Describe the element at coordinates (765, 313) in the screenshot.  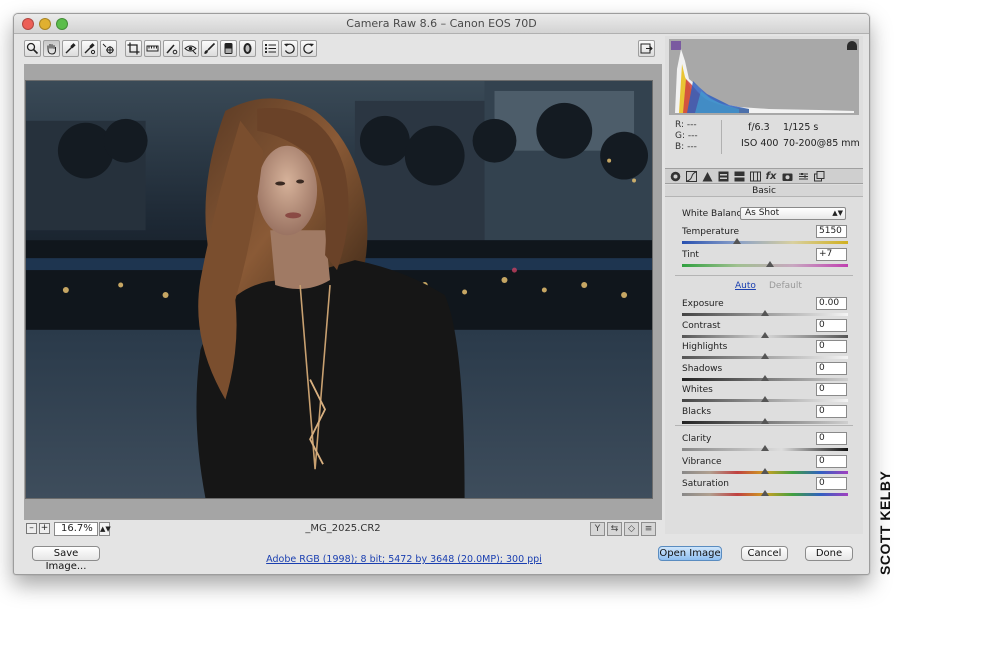
I see `exposure-slider-thumb` at that location.